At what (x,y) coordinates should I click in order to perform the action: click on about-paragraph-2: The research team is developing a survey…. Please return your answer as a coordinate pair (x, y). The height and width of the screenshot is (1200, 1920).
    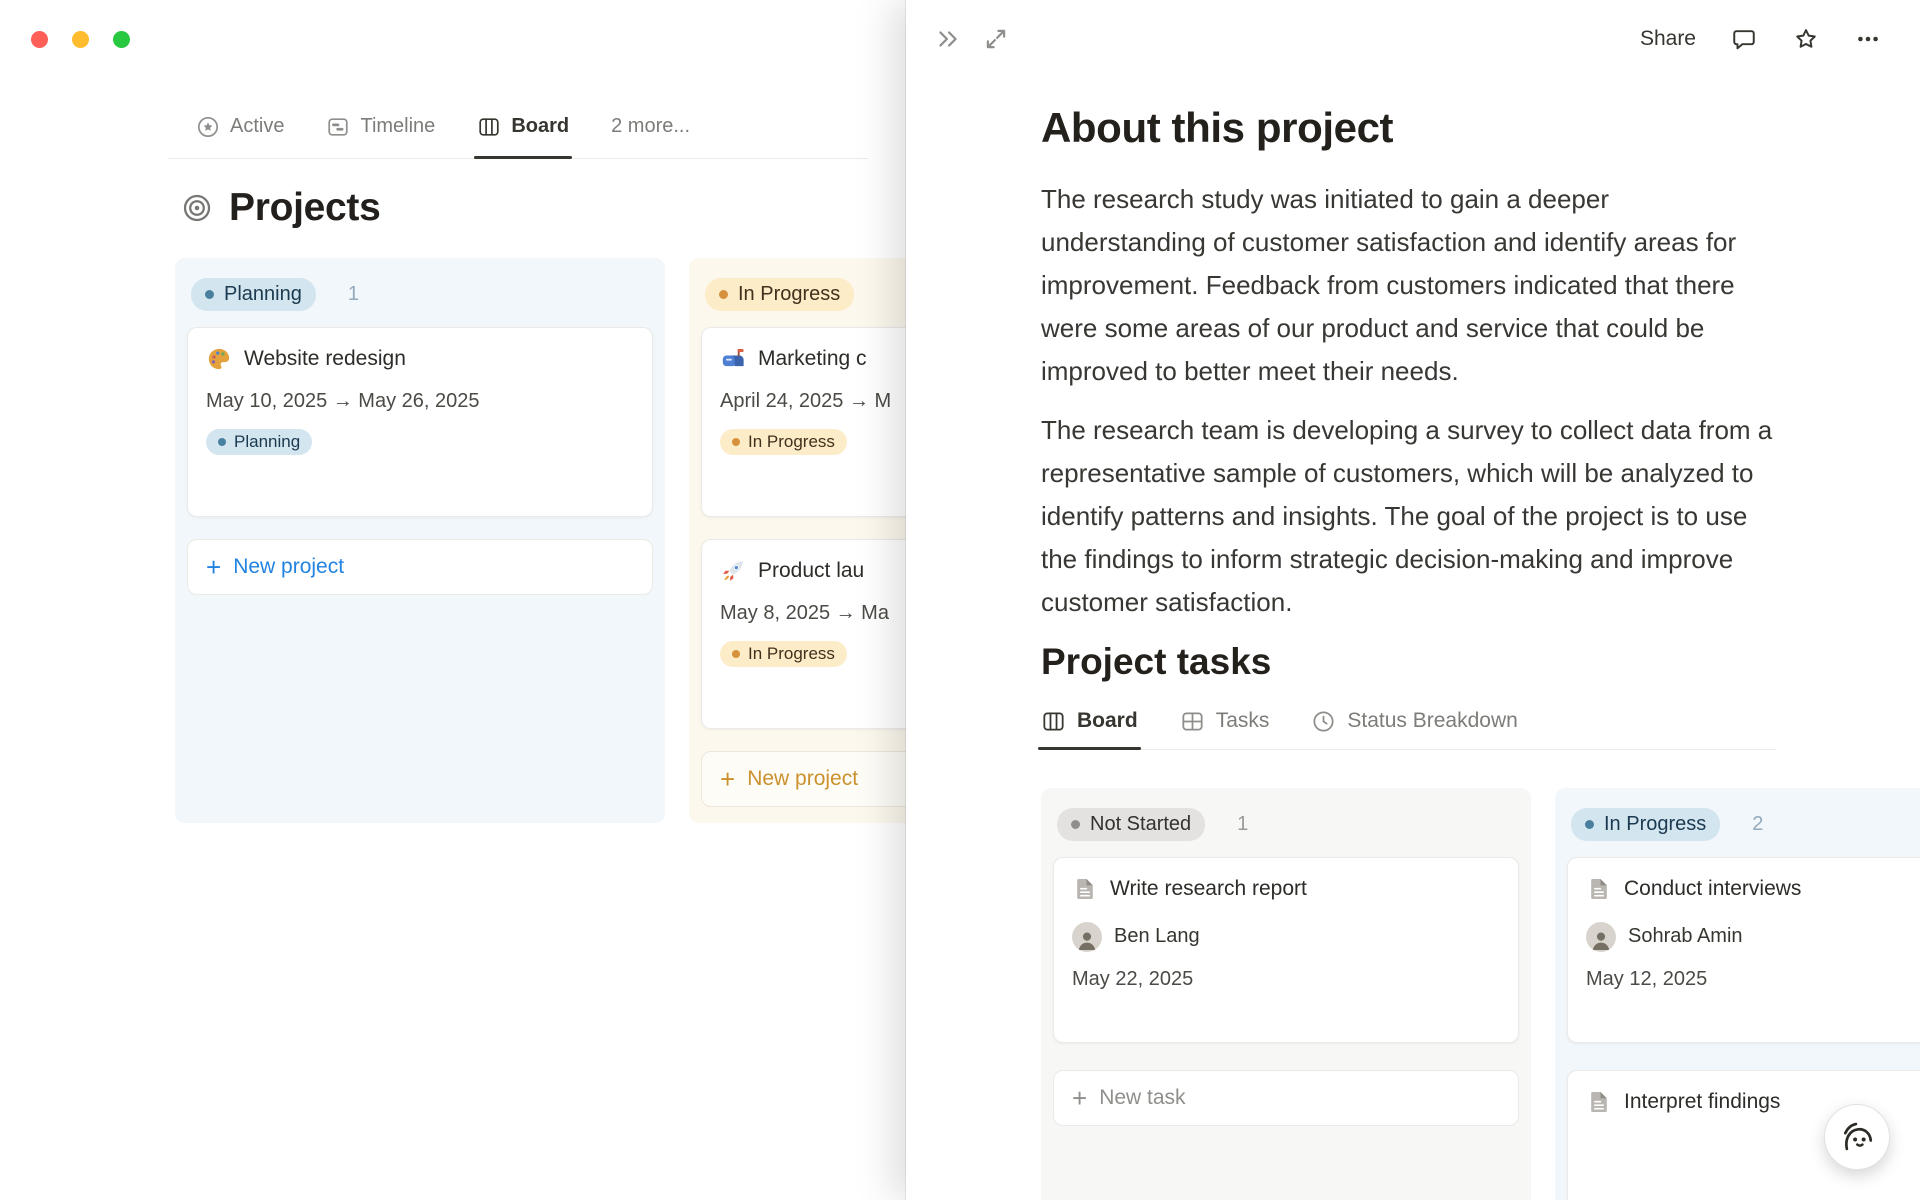
    Looking at the image, I should click on (1407, 516).